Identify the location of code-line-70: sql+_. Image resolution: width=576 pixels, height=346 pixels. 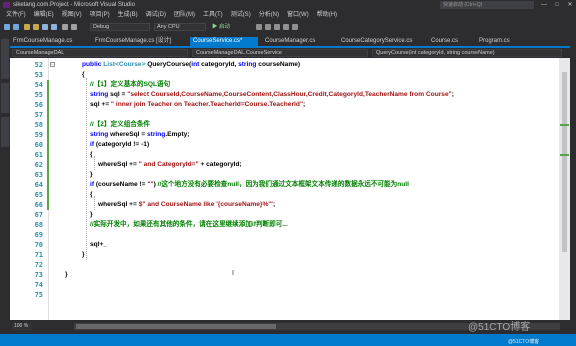
(99, 244).